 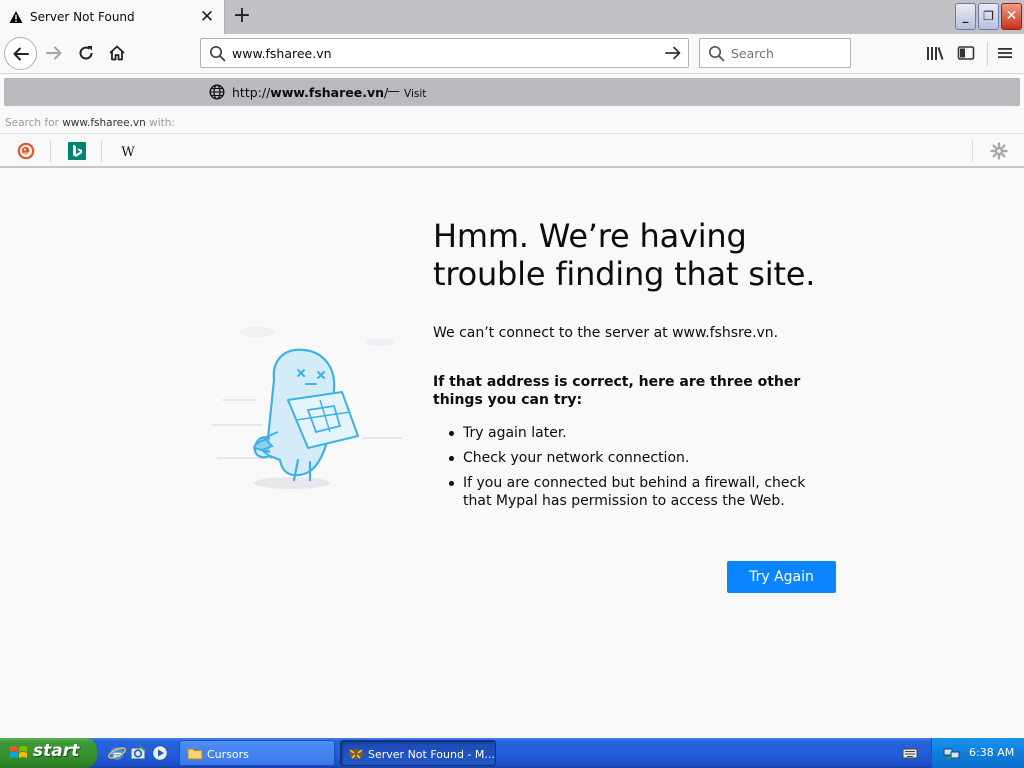 I want to click on task-label: Cursors, so click(x=228, y=754).